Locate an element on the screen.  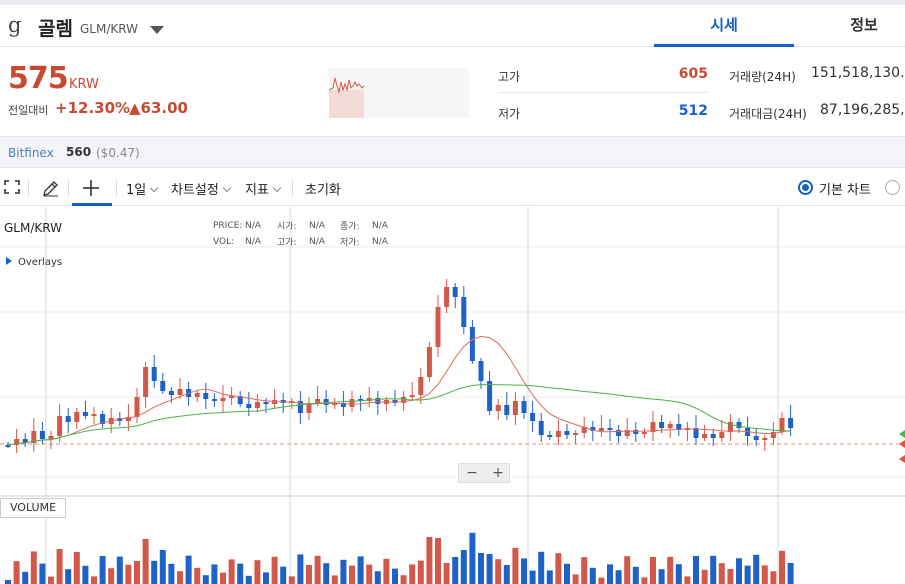
basic-chart-radio is located at coordinates (805, 187).